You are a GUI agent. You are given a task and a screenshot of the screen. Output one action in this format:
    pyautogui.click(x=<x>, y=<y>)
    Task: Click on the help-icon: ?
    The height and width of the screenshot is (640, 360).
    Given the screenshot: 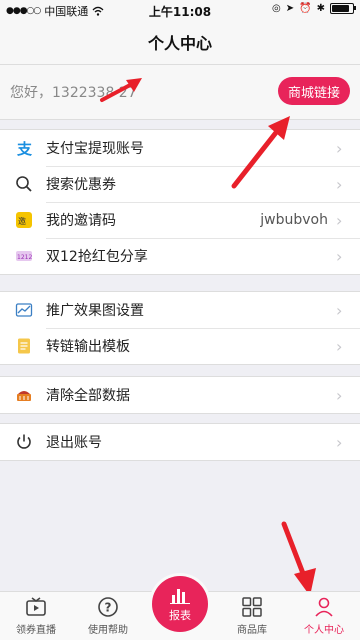 What is the action you would take?
    pyautogui.click(x=108, y=607)
    